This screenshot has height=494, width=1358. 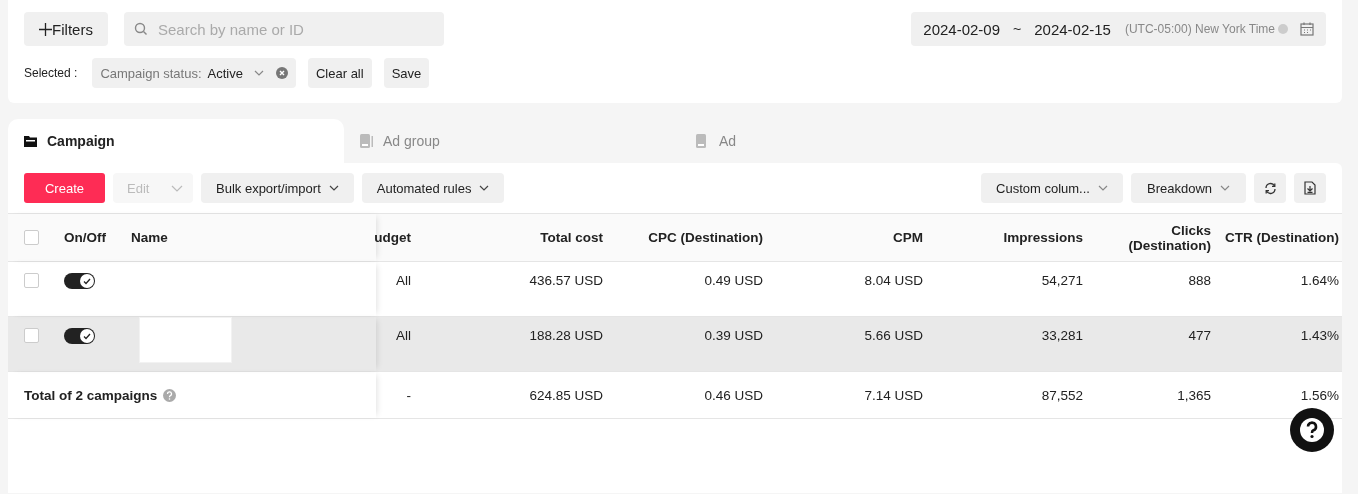 I want to click on table-cell: 477, so click(x=1199, y=335).